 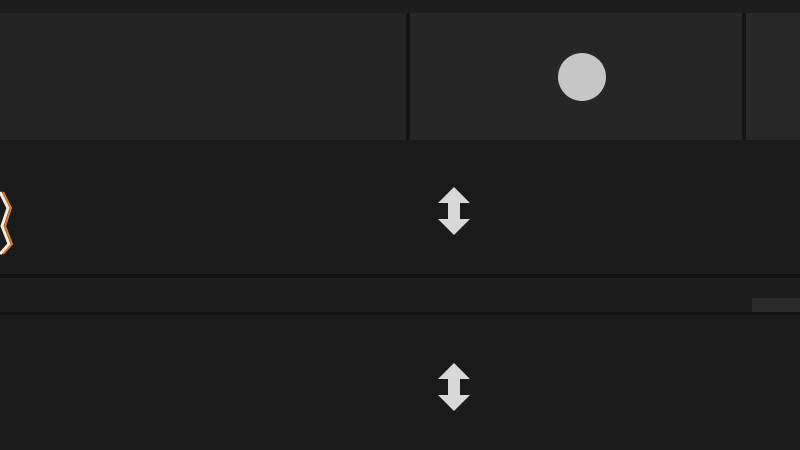 What do you see at coordinates (7, 223) in the screenshot?
I see `chevron-expand-icon` at bounding box center [7, 223].